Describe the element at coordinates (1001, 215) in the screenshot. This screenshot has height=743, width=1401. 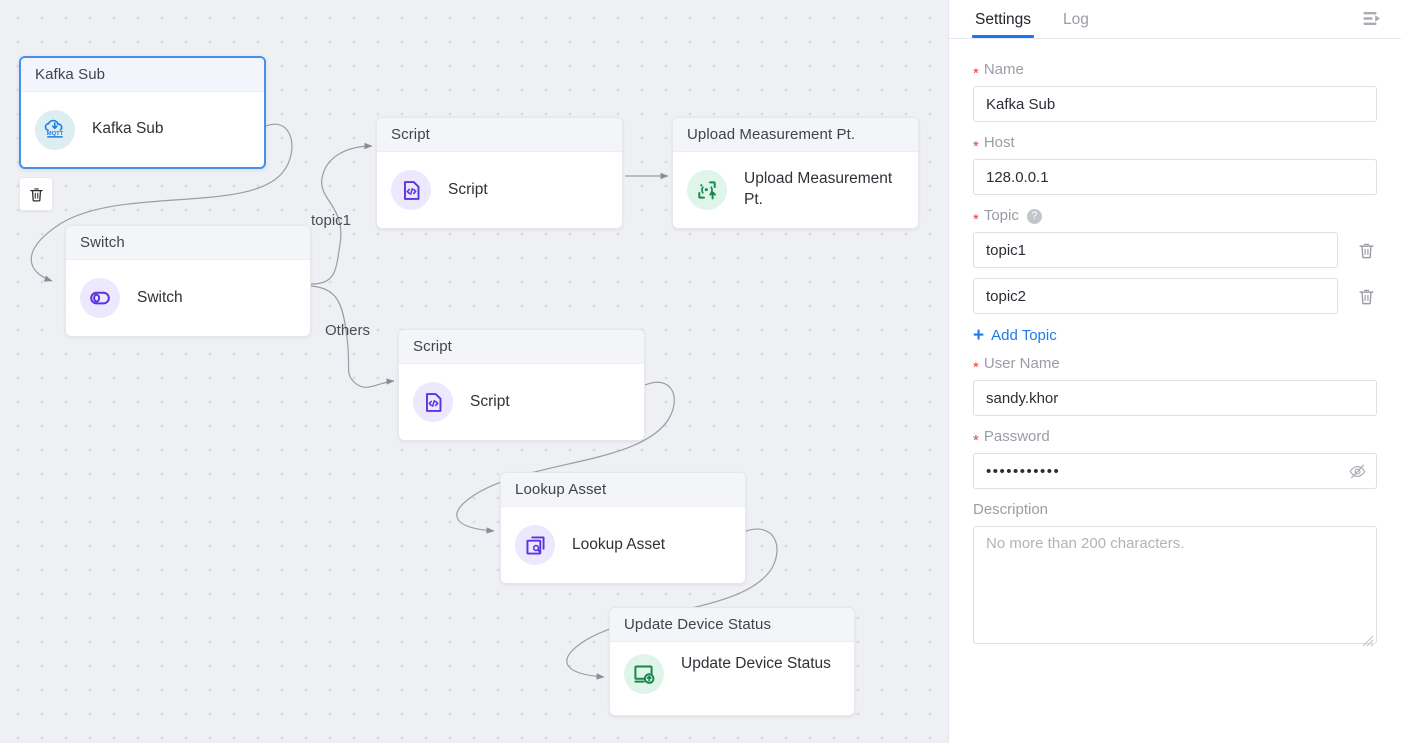
I see `label-text: Topic` at that location.